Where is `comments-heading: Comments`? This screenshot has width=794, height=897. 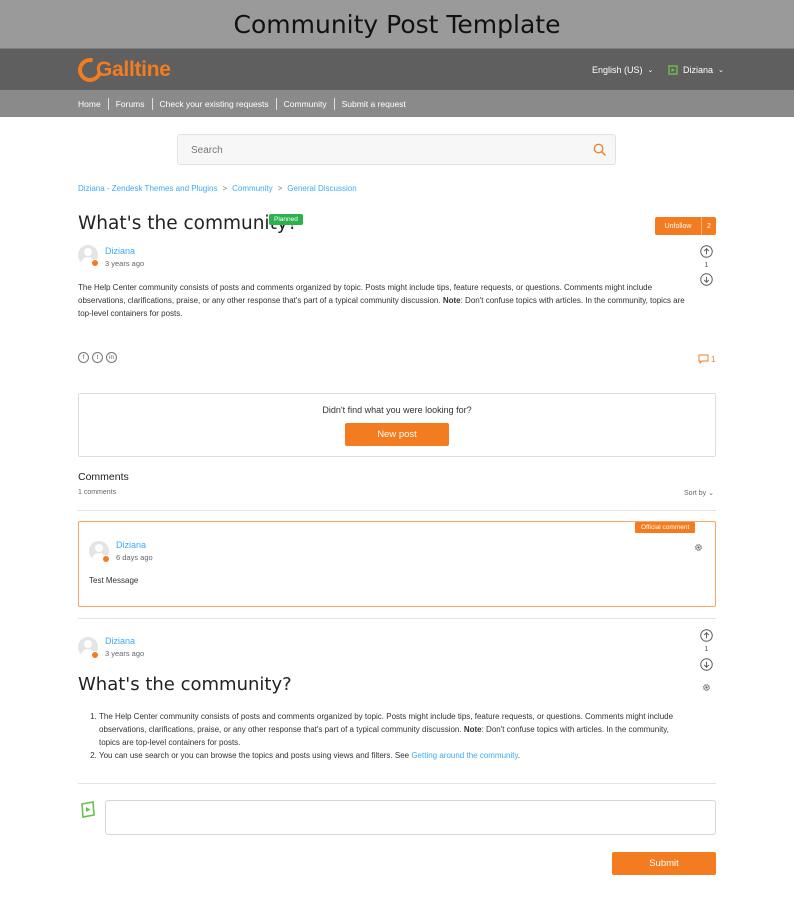 comments-heading: Comments is located at coordinates (103, 477).